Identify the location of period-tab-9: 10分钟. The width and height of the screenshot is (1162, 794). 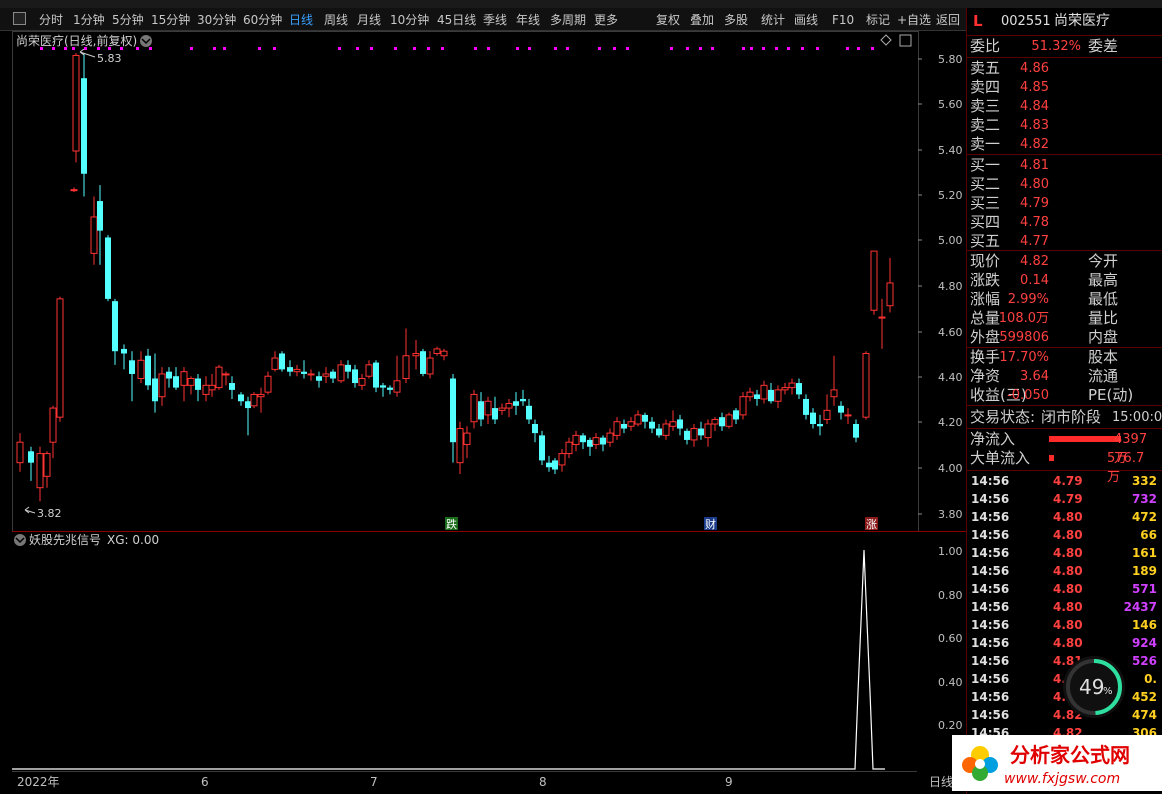
(409, 20).